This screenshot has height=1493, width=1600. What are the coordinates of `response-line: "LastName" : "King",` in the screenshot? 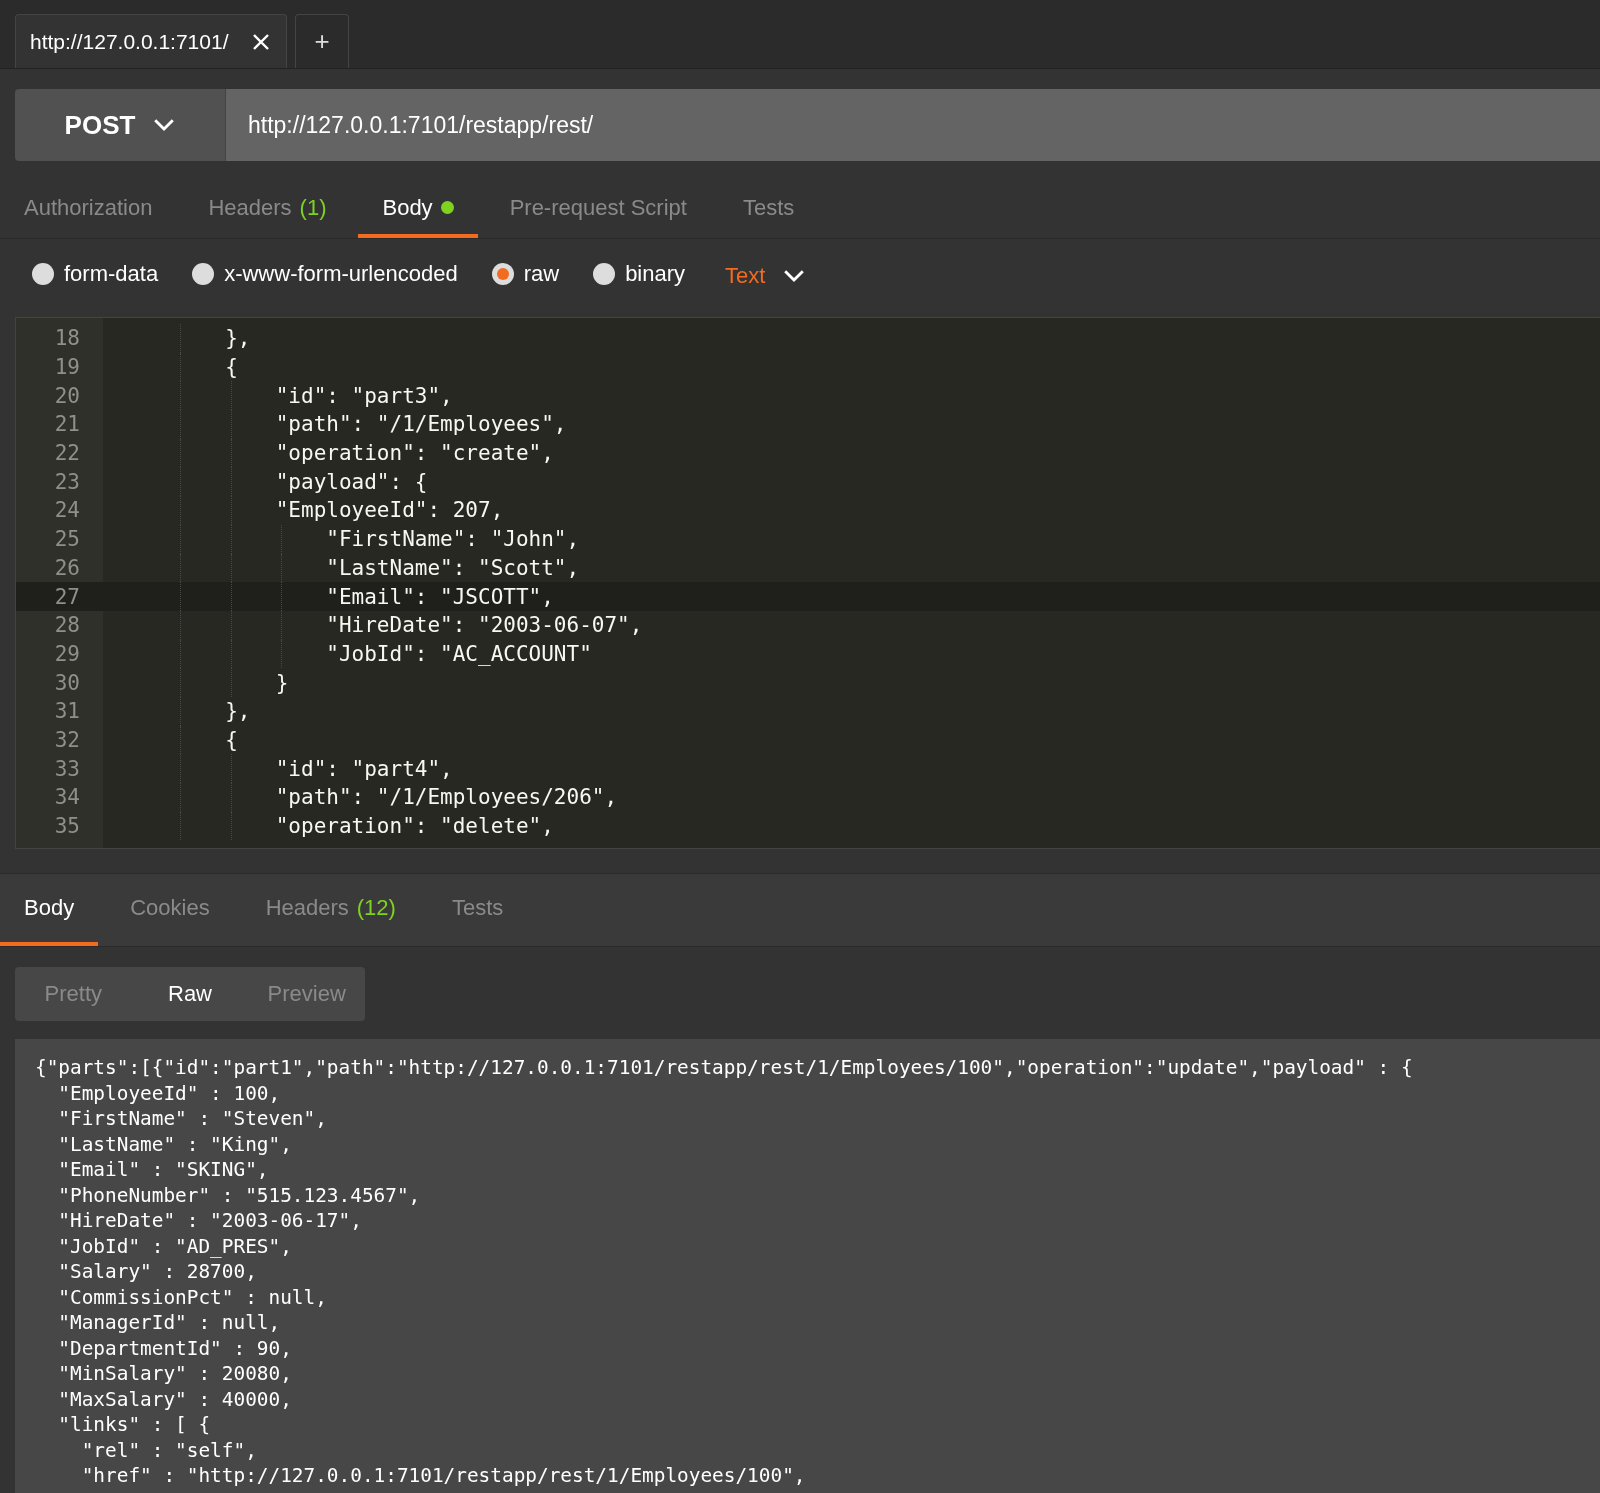 It's located at (175, 1144).